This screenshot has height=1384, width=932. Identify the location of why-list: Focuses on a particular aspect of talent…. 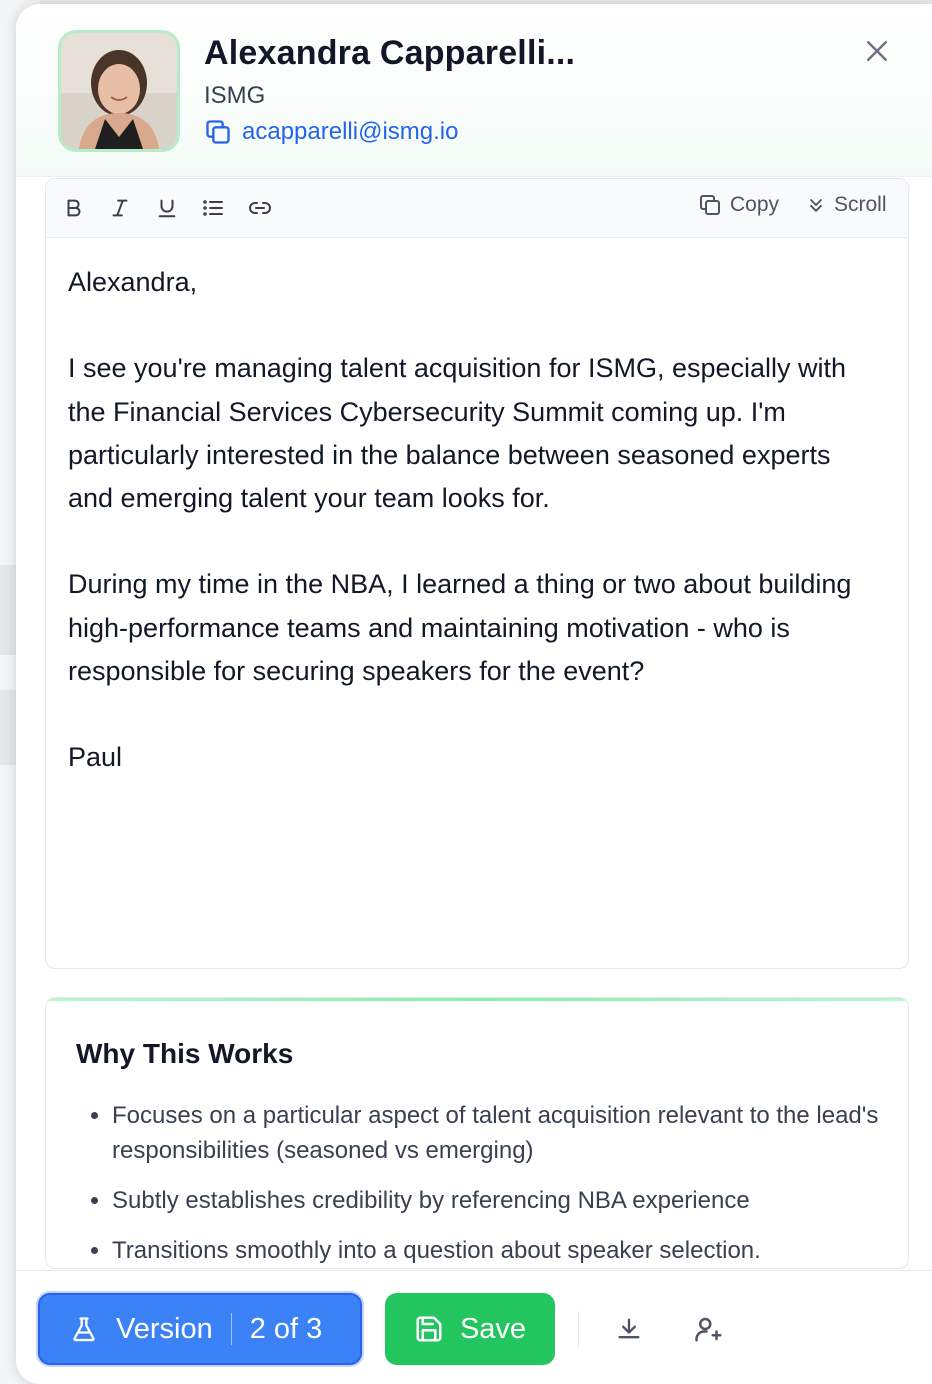
(492, 1183).